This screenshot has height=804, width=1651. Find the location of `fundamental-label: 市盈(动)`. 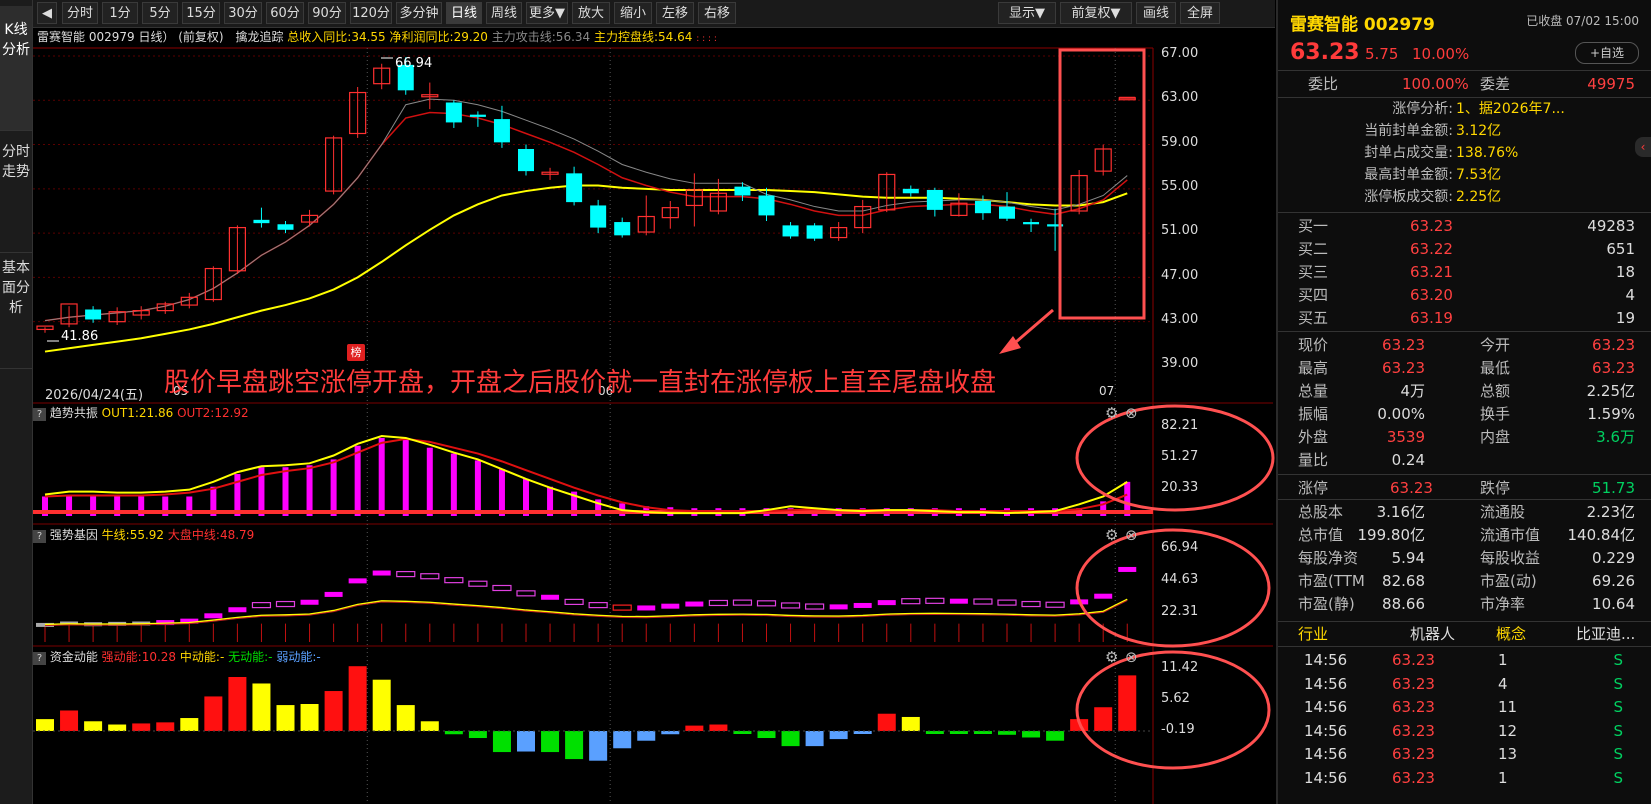

fundamental-label: 市盈(动) is located at coordinates (1508, 581).